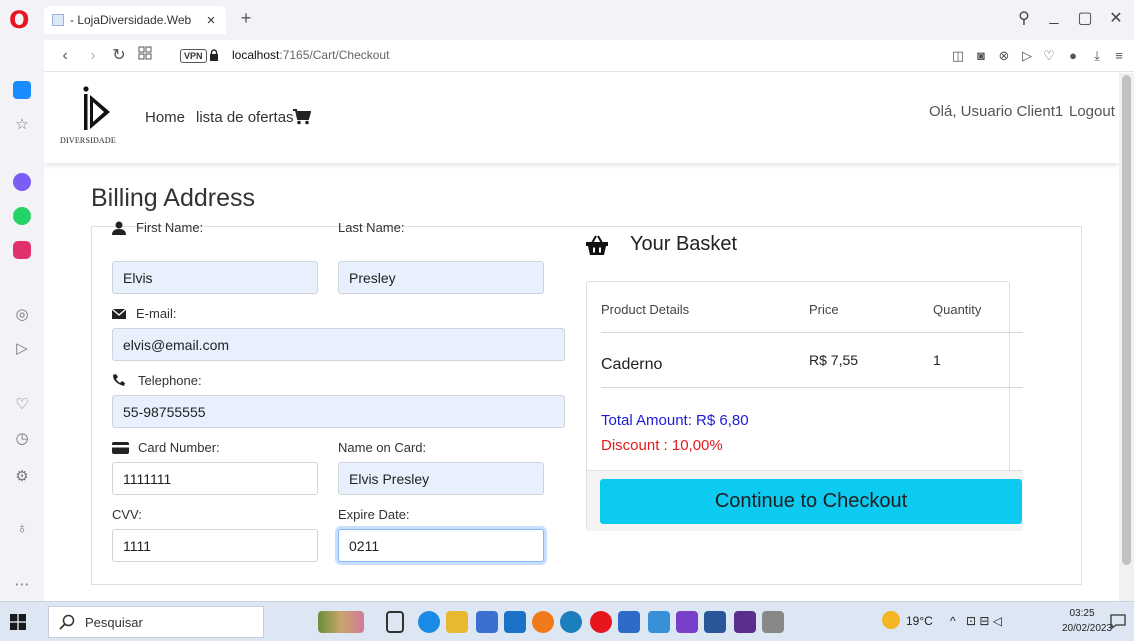  I want to click on close-window-button: ✕, so click(1116, 18).